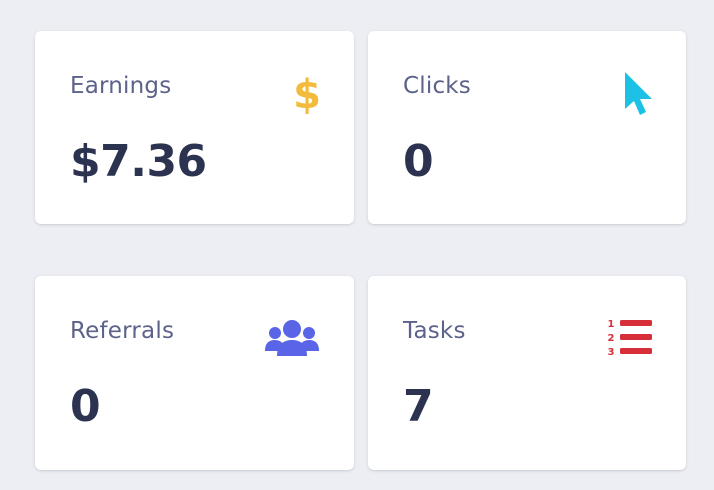 The width and height of the screenshot is (714, 490). I want to click on stat-card-label: Referrals, so click(122, 331).